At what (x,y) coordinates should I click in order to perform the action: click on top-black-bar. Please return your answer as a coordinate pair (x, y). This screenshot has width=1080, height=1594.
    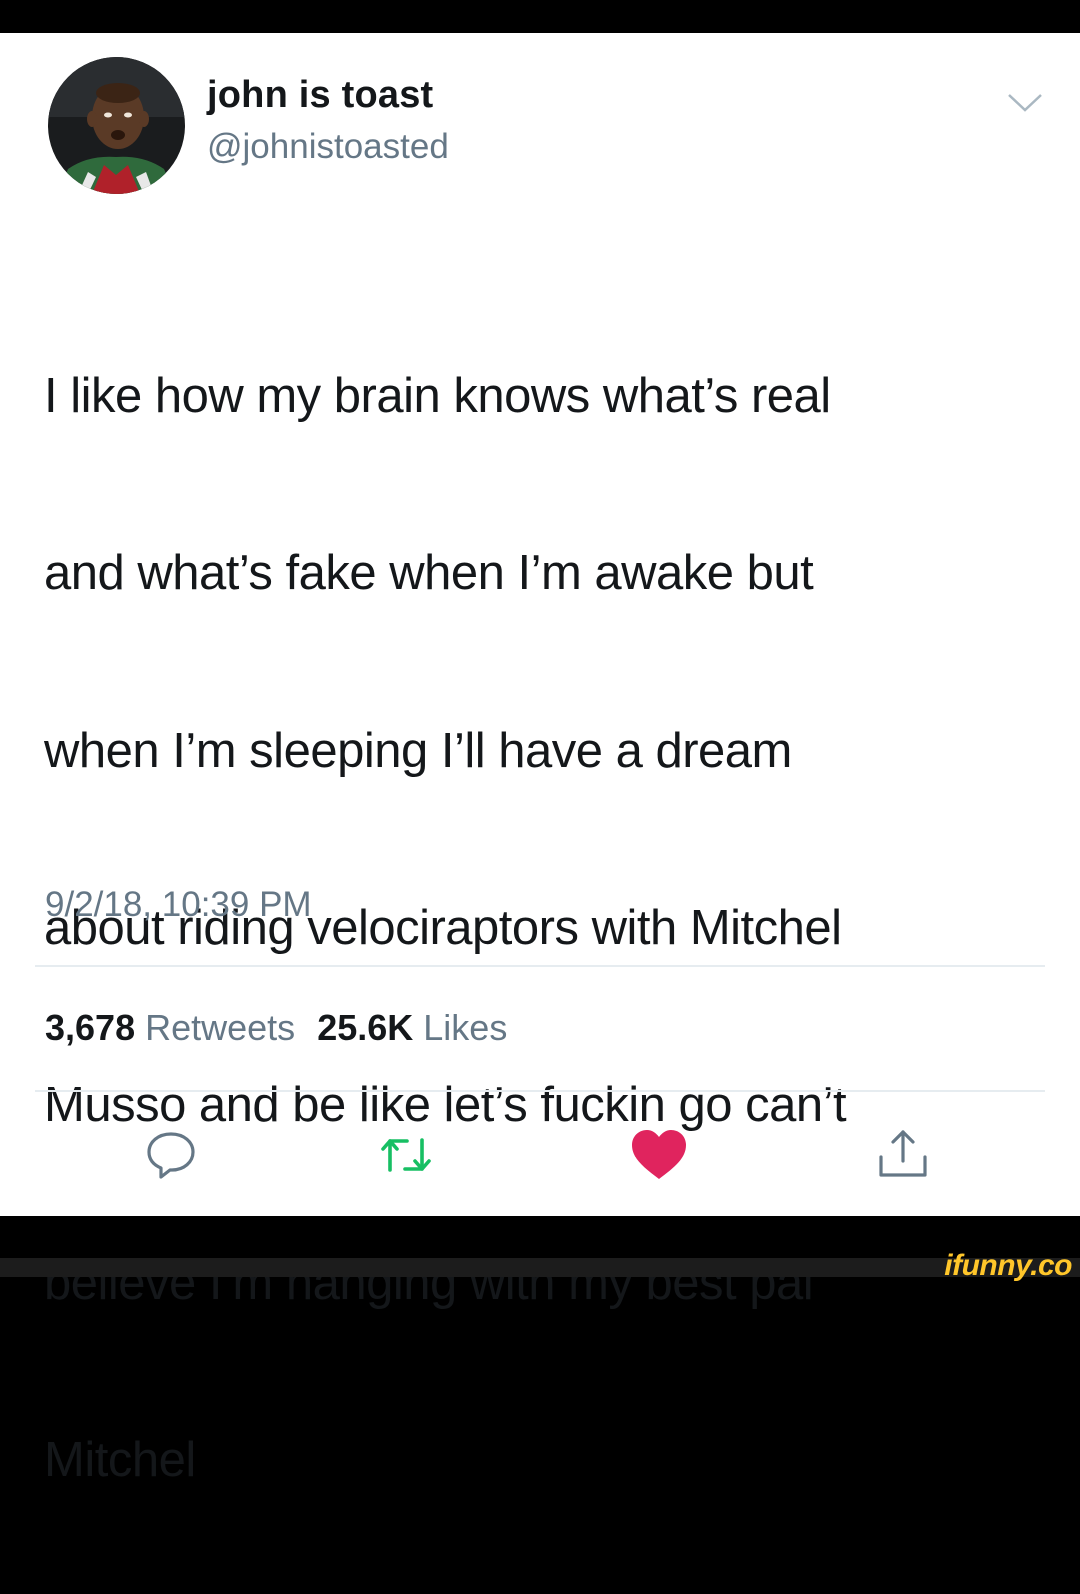
    Looking at the image, I should click on (540, 16).